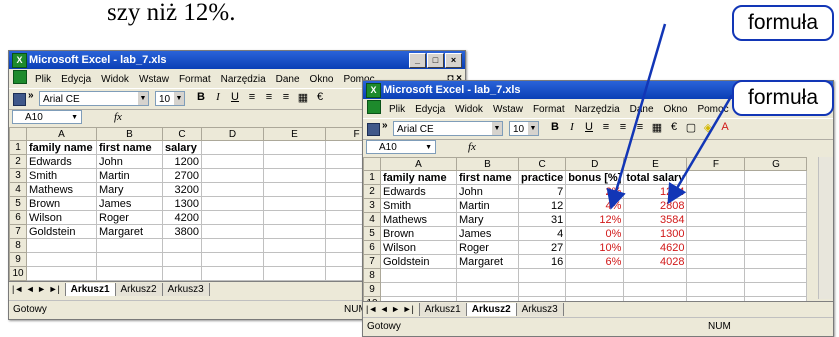 Image resolution: width=839 pixels, height=337 pixels. I want to click on cell: 3200, so click(182, 189).